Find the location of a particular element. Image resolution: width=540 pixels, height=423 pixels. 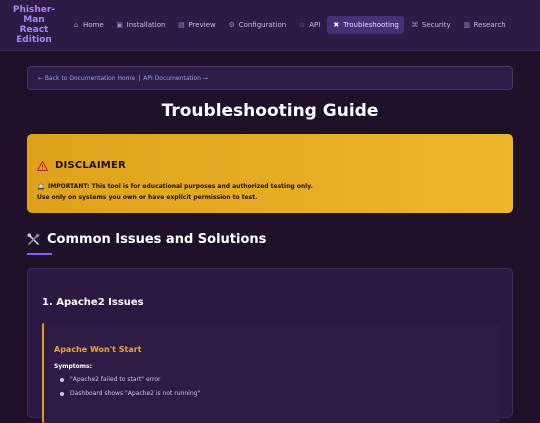

nav-item-troubleshooting: ✖ Troubleshooting is located at coordinates (365, 25).